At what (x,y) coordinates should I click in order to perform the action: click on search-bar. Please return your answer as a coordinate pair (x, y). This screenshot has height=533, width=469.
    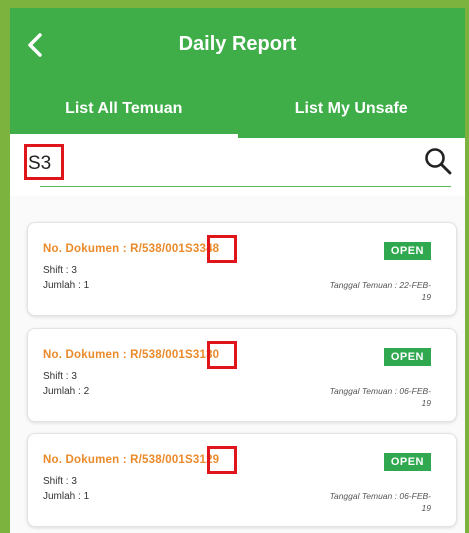
    Looking at the image, I should click on (237, 167).